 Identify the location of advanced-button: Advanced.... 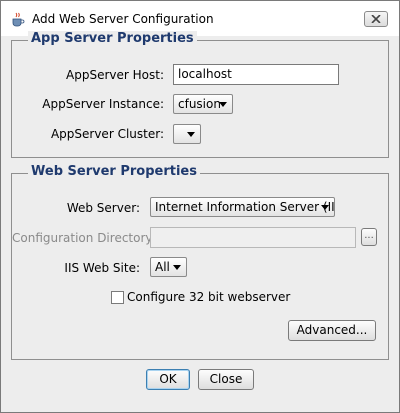
(332, 330).